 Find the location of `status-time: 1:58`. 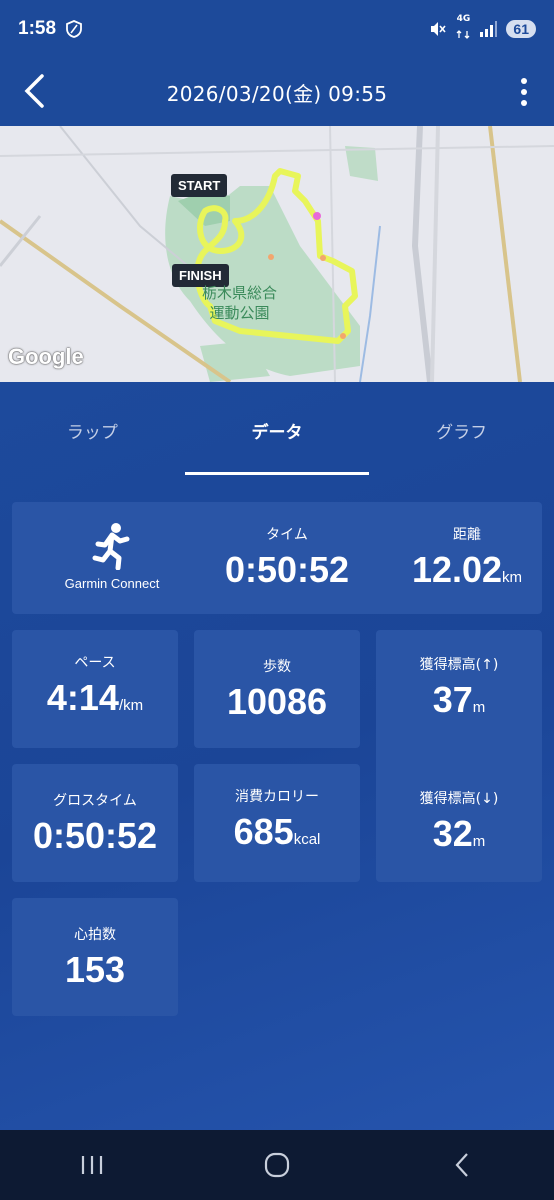

status-time: 1:58 is located at coordinates (37, 28).